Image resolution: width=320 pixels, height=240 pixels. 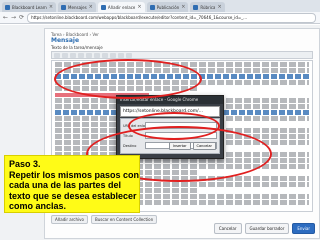 What do you see at coordinates (74, 174) in the screenshot?
I see `callout-text: Repetir los mismos pasos con` at bounding box center [74, 174].